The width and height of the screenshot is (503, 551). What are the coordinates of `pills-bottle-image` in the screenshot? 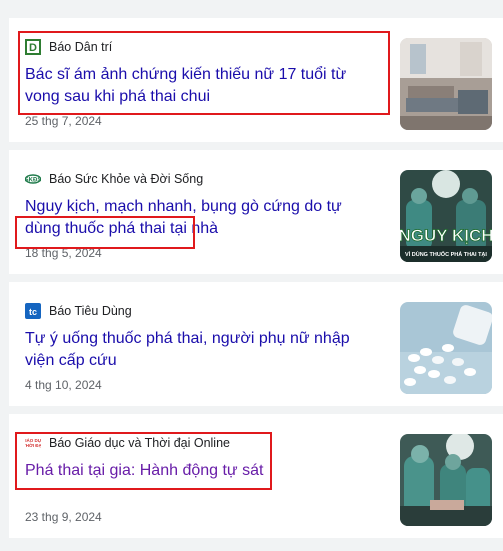 It's located at (446, 348).